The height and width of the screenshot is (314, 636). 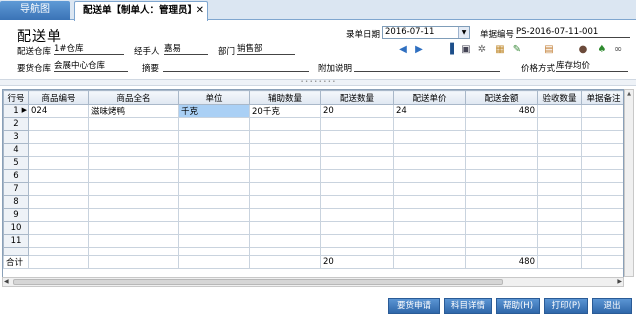 I want to click on date-picker: 2016-07-11 ▼, so click(x=426, y=32).